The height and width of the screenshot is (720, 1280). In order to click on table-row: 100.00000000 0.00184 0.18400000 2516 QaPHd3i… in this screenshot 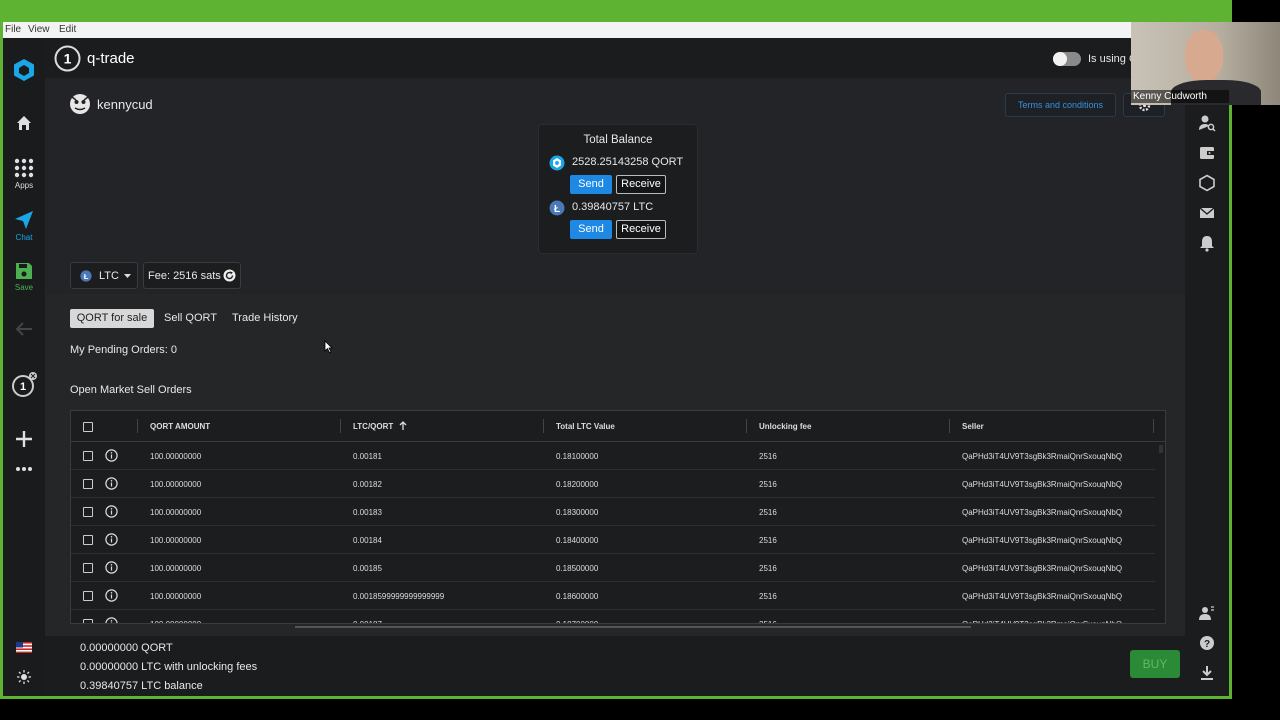, I will do `click(613, 540)`.